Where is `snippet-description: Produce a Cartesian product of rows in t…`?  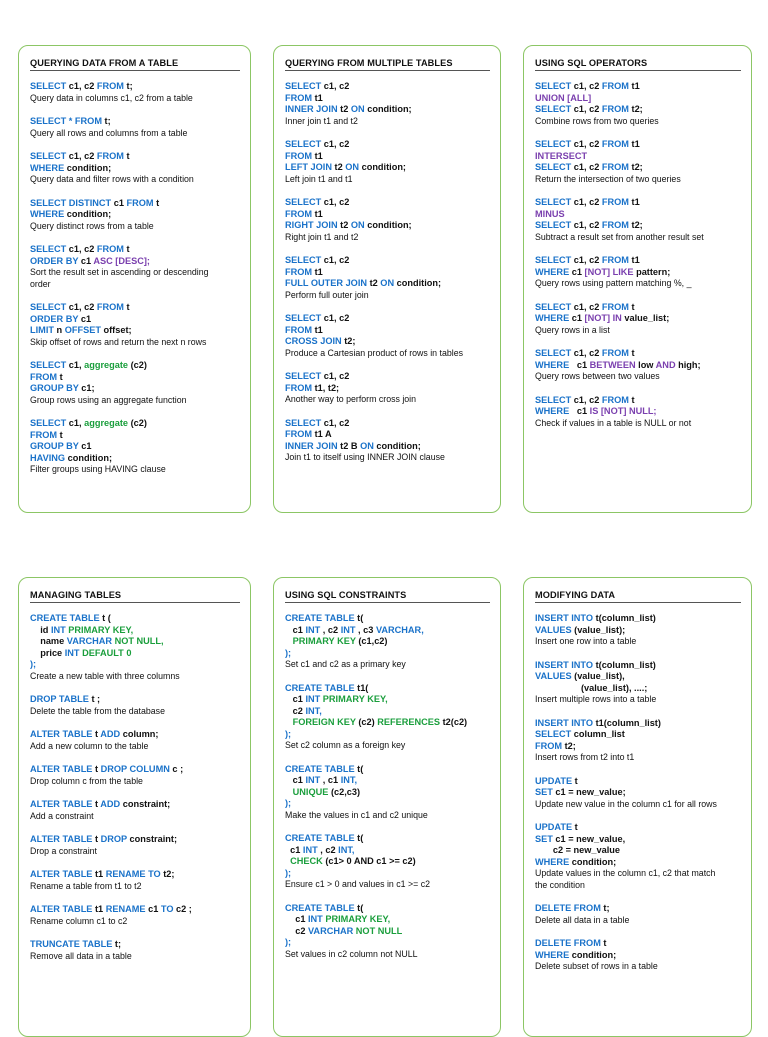
snippet-description: Produce a Cartesian product of rows in t… is located at coordinates (374, 352).